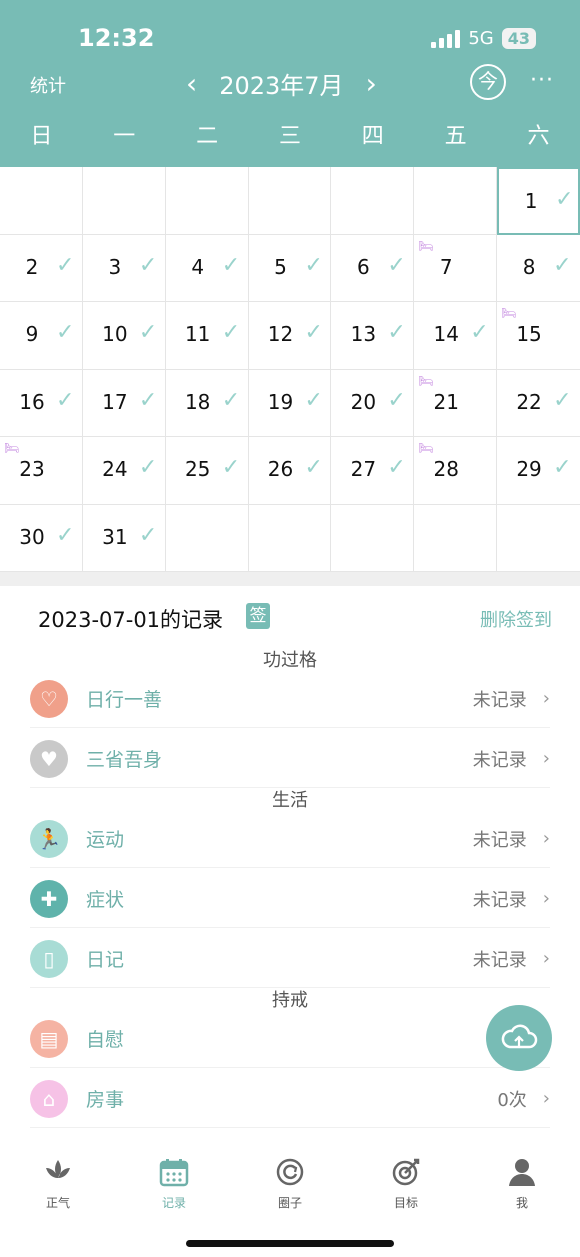 The image size is (580, 1257). Describe the element at coordinates (207, 336) in the screenshot. I see `calendar-day-cell: 11 ✓` at that location.